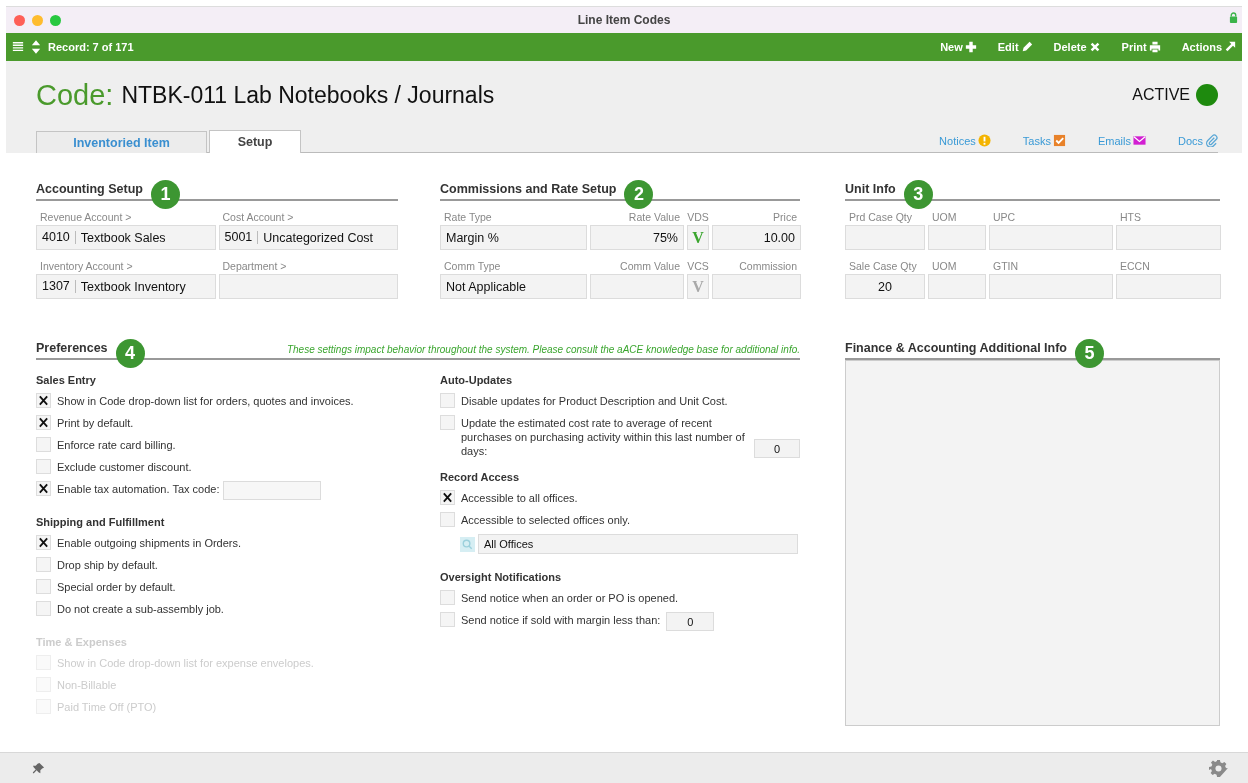 Image resolution: width=1248 pixels, height=783 pixels. What do you see at coordinates (956, 349) in the screenshot?
I see `section-heading: Finance & Accounting Additional Info` at bounding box center [956, 349].